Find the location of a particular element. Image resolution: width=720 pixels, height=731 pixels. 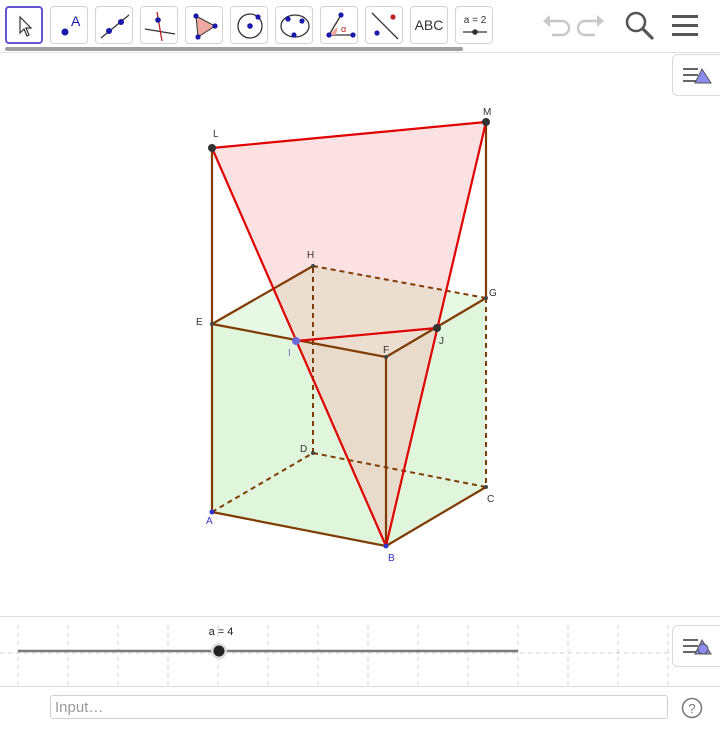

label-e: E is located at coordinates (199, 322).